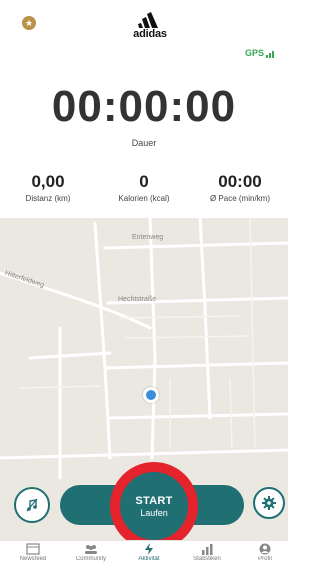 This screenshot has height=567, width=320. Describe the element at coordinates (144, 181) in the screenshot. I see `stat-calories-value: 0` at that location.